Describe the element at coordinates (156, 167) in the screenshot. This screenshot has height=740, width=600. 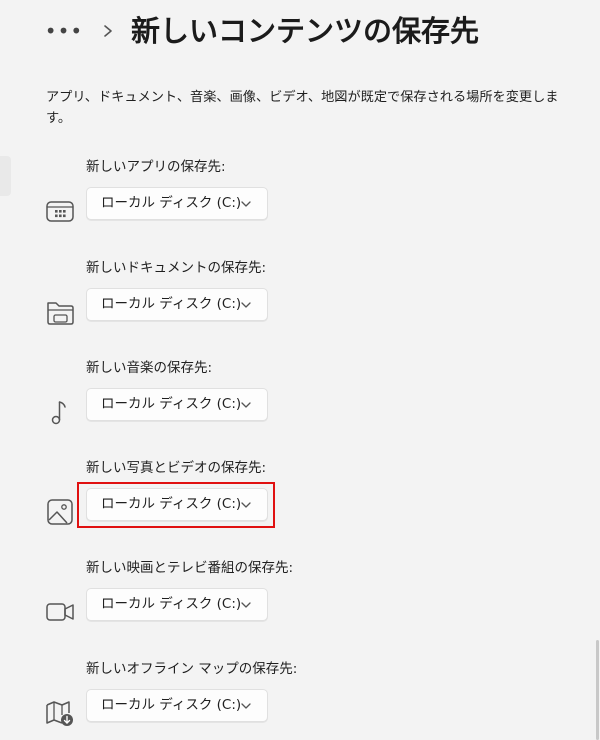
I see `section-label: 新しいアプリの保存先:` at that location.